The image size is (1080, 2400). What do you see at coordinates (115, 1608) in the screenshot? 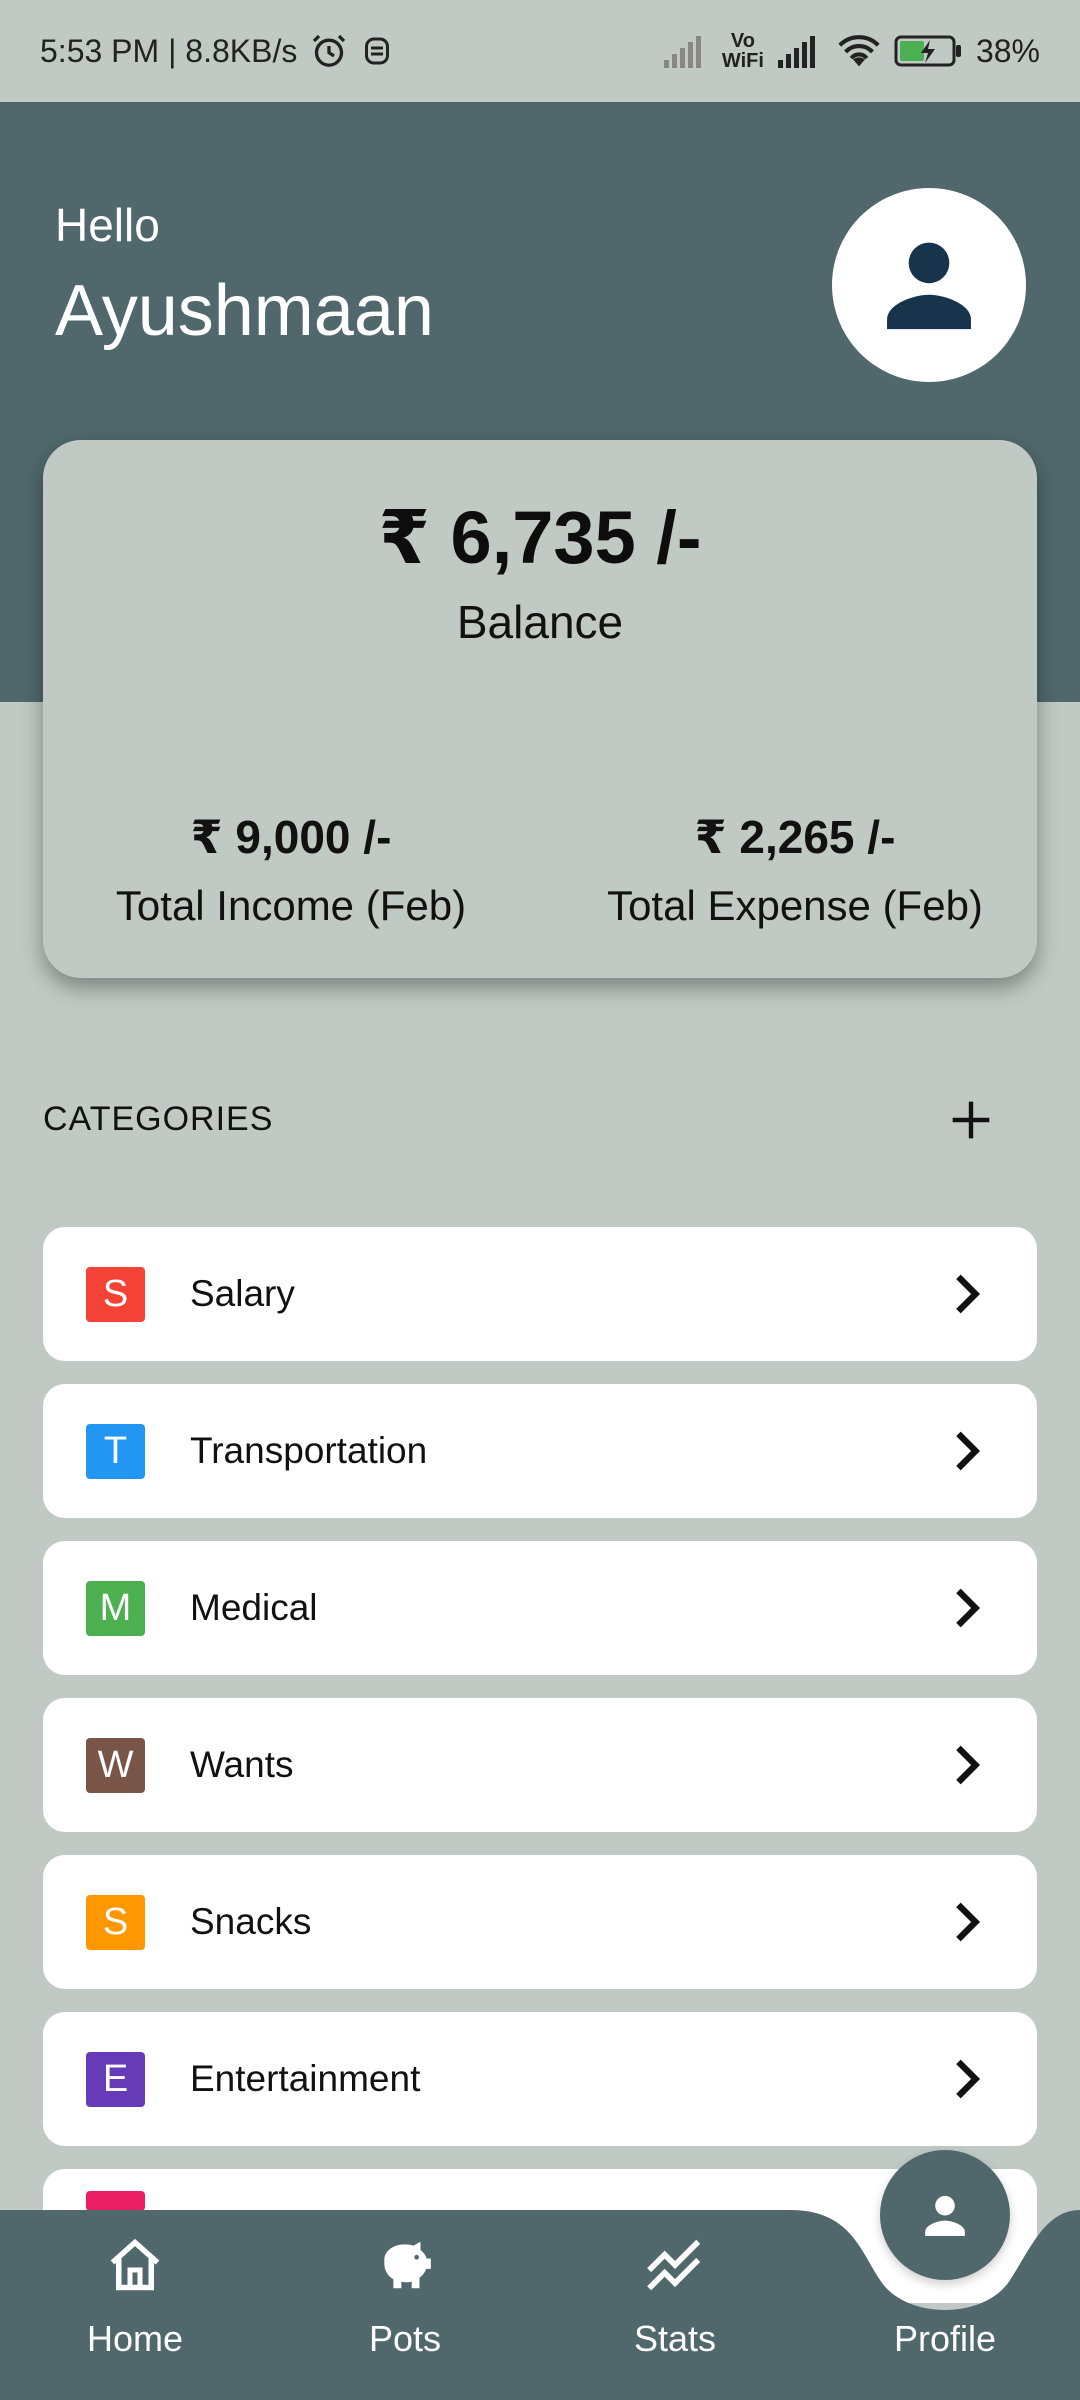
I see `category-badge: M` at bounding box center [115, 1608].